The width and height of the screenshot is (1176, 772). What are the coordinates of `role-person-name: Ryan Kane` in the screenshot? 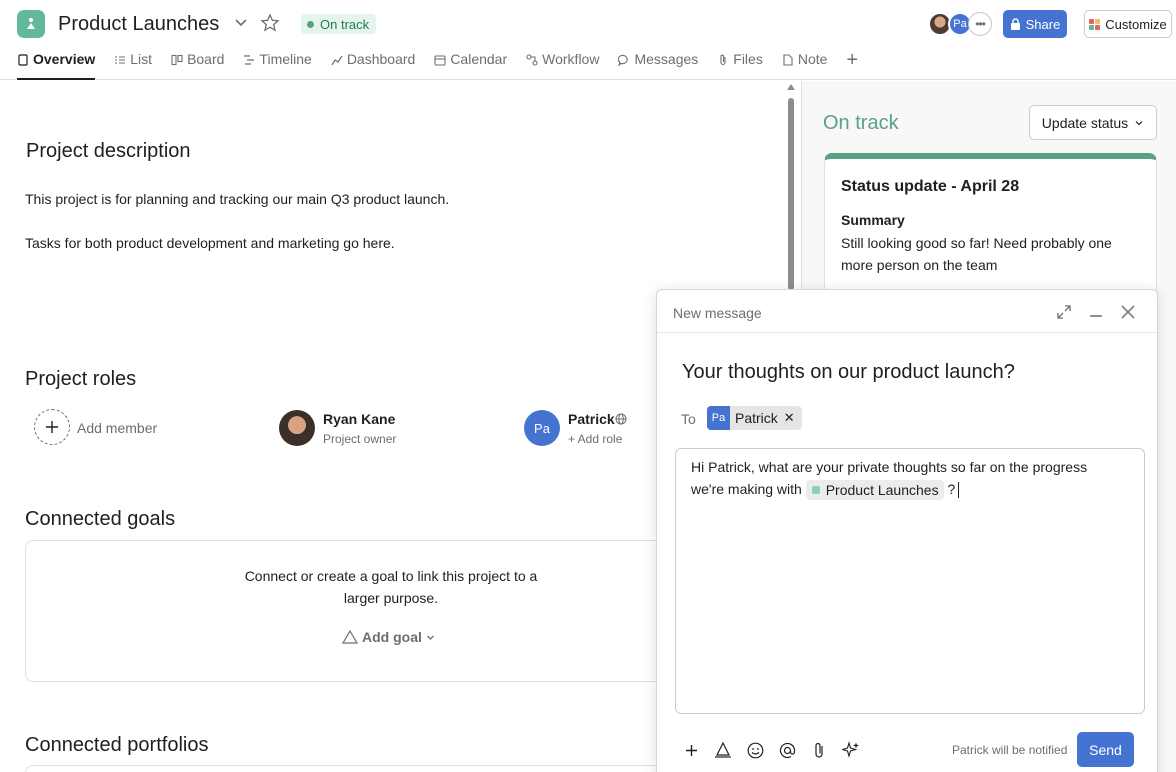 It's located at (359, 419).